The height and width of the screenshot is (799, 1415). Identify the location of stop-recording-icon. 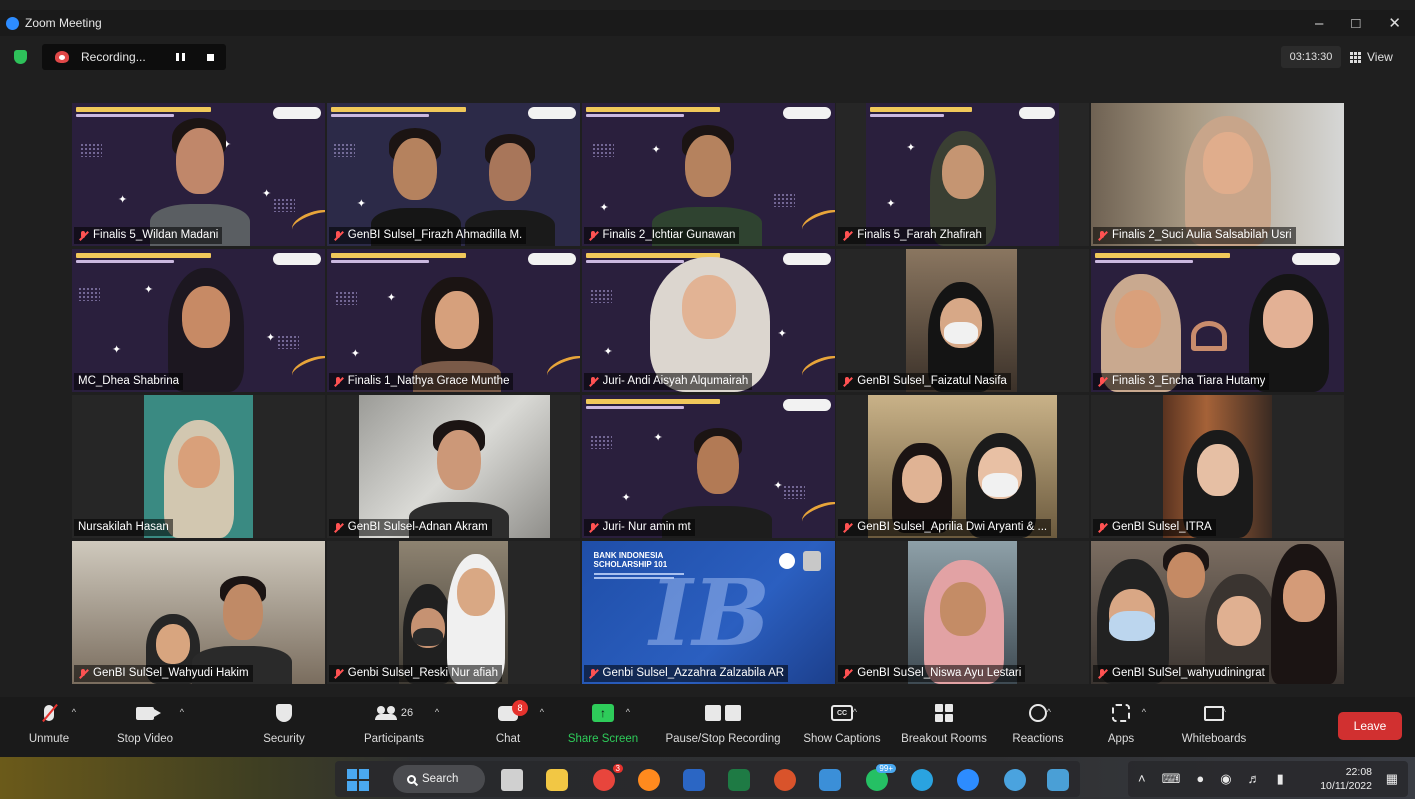
(210, 57).